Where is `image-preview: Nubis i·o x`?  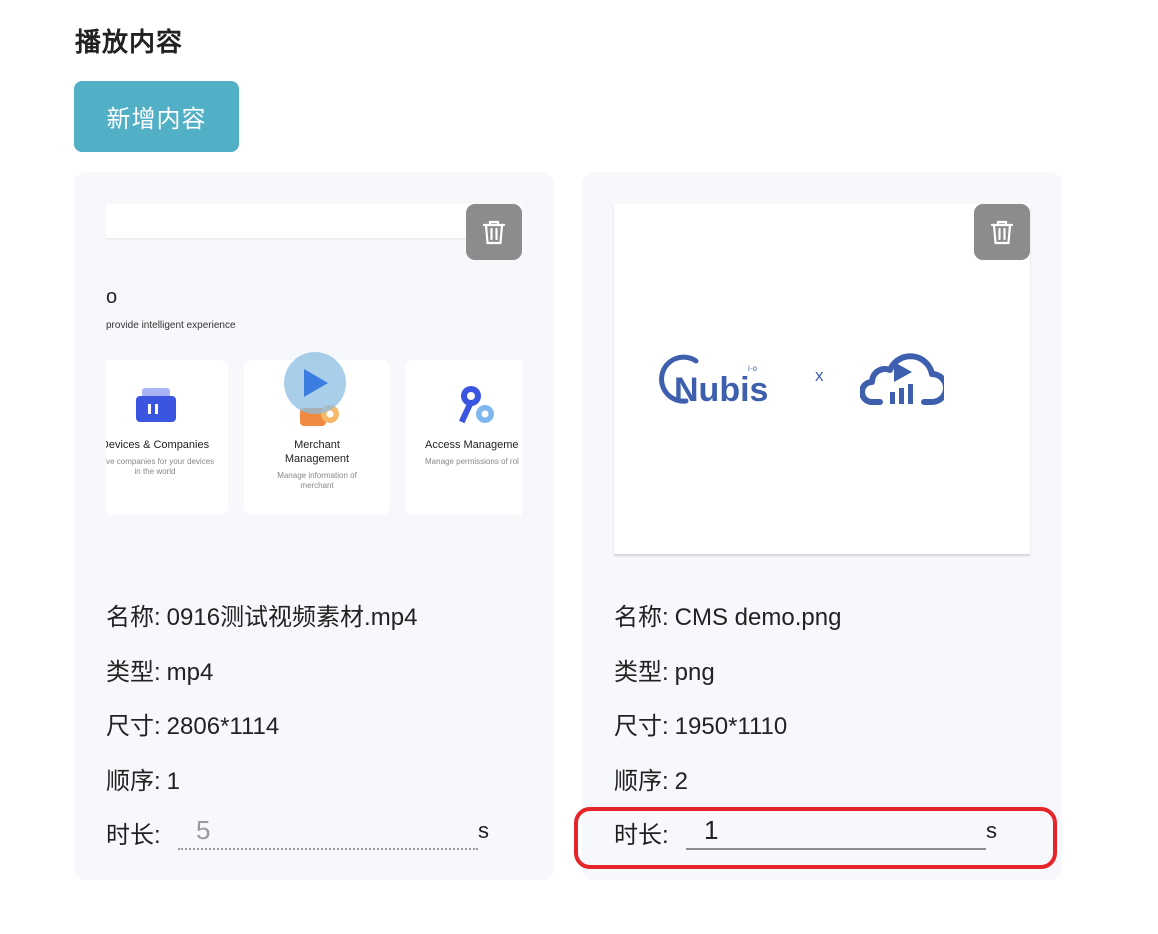 image-preview: Nubis i·o x is located at coordinates (822, 379).